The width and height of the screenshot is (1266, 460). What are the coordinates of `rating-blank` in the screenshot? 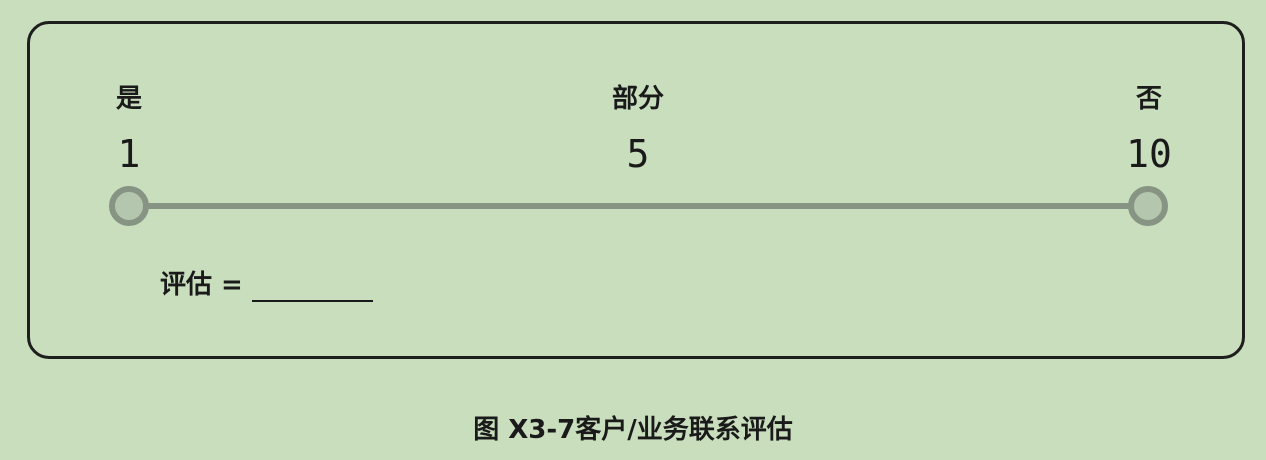 It's located at (312, 301).